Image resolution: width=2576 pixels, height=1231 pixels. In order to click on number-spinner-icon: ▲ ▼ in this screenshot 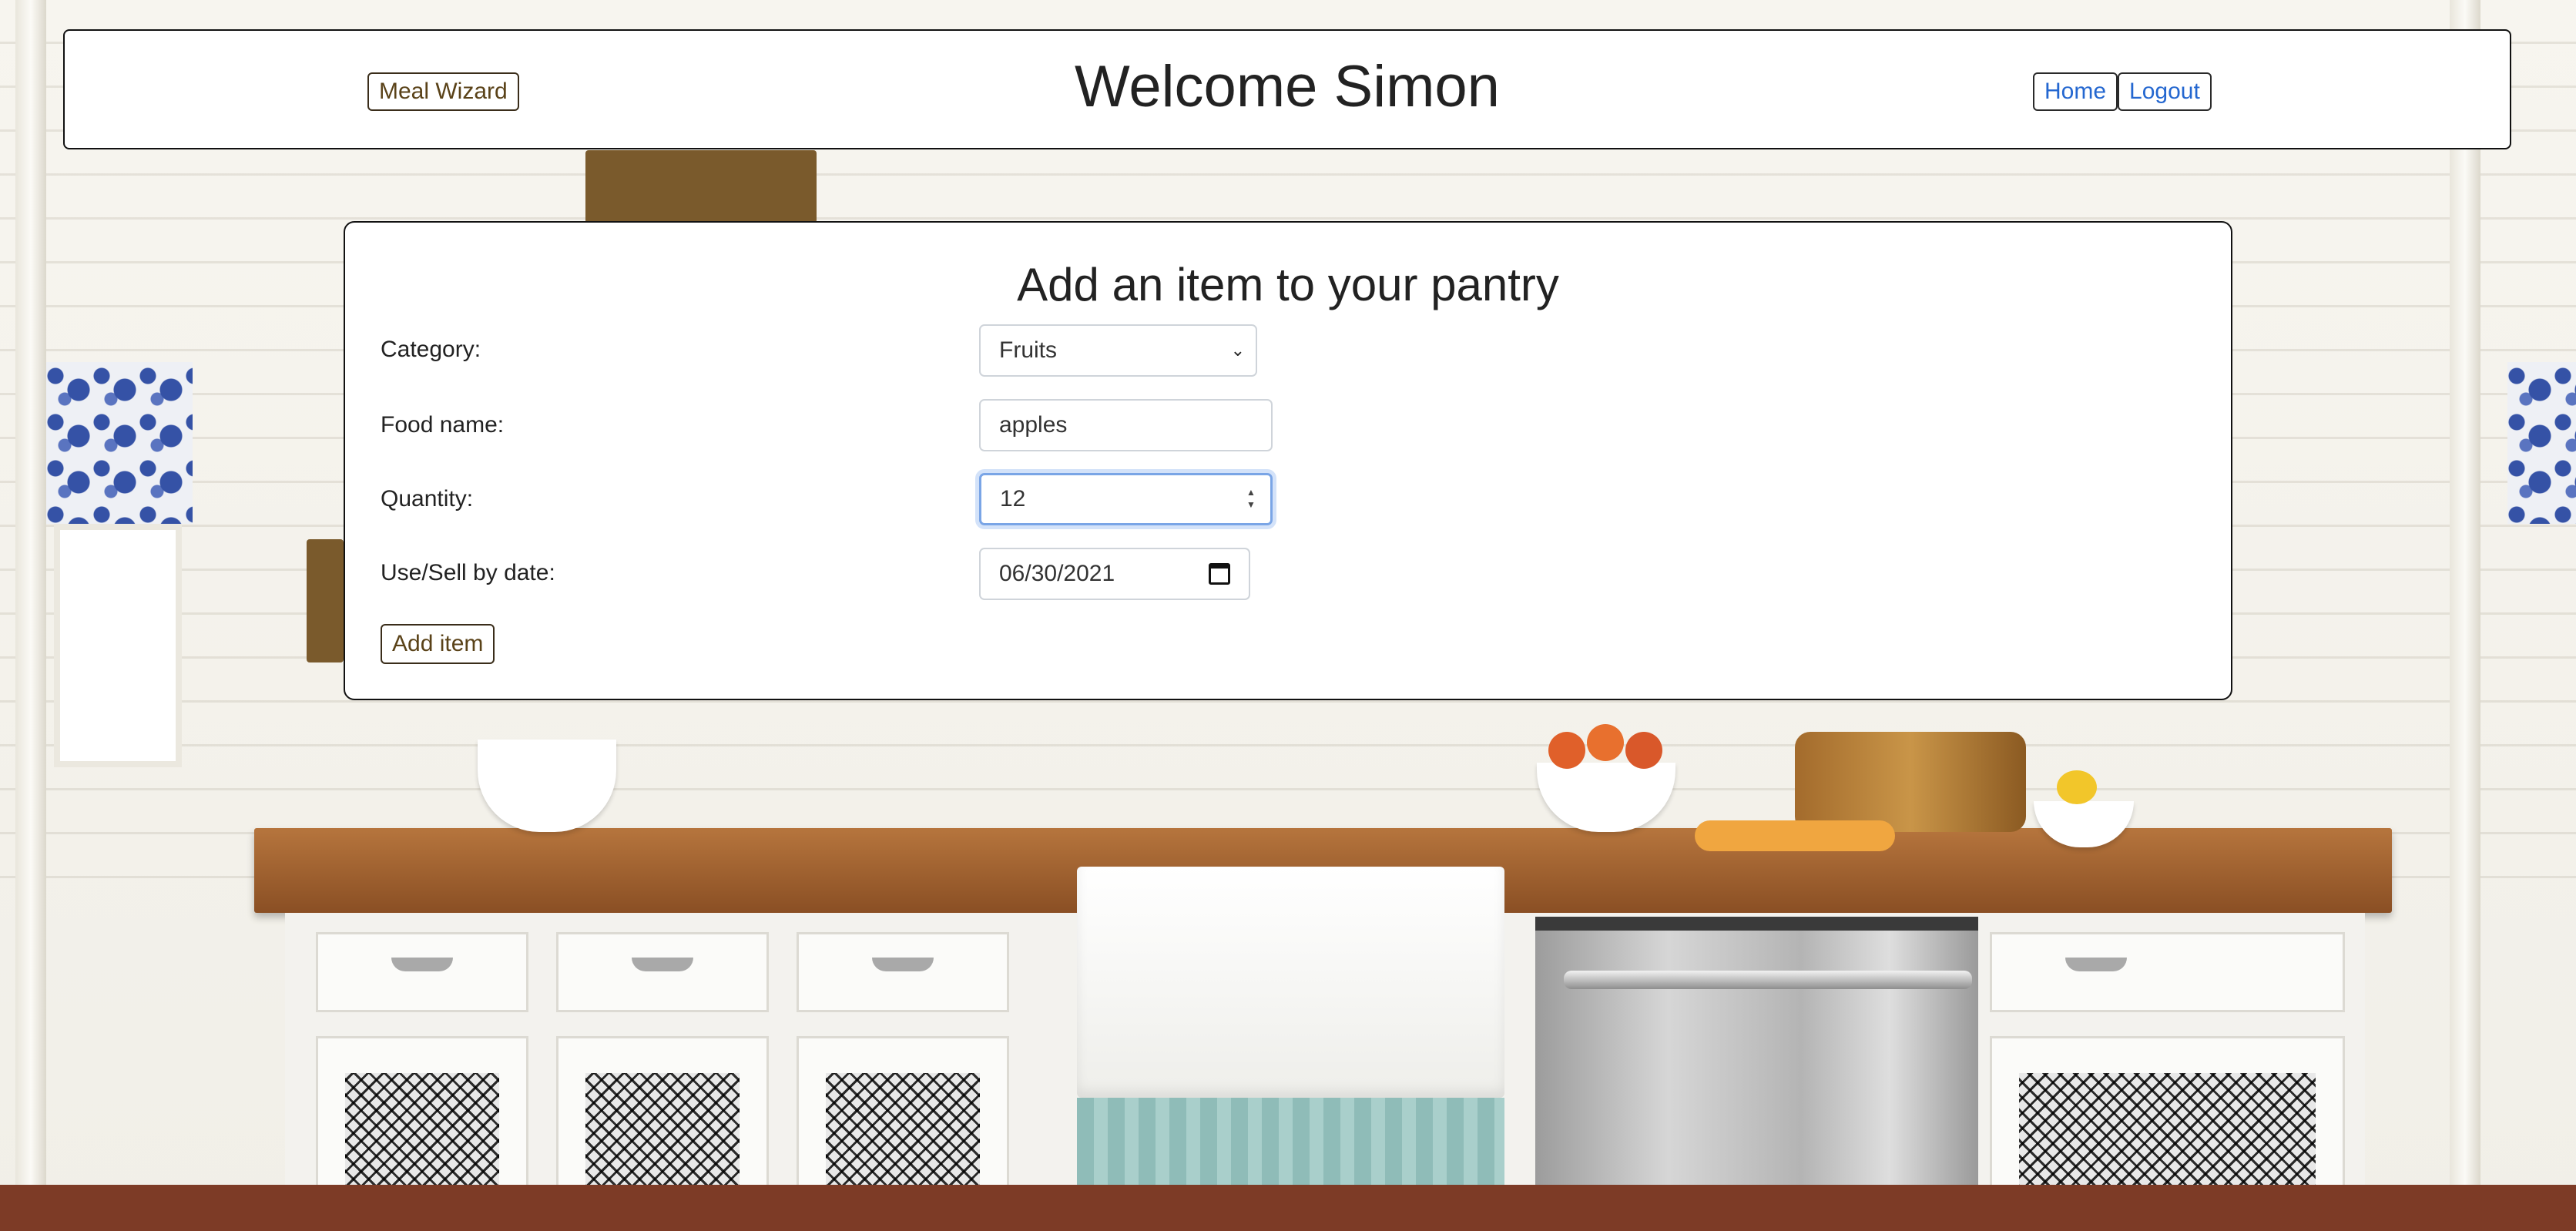, I will do `click(1251, 498)`.